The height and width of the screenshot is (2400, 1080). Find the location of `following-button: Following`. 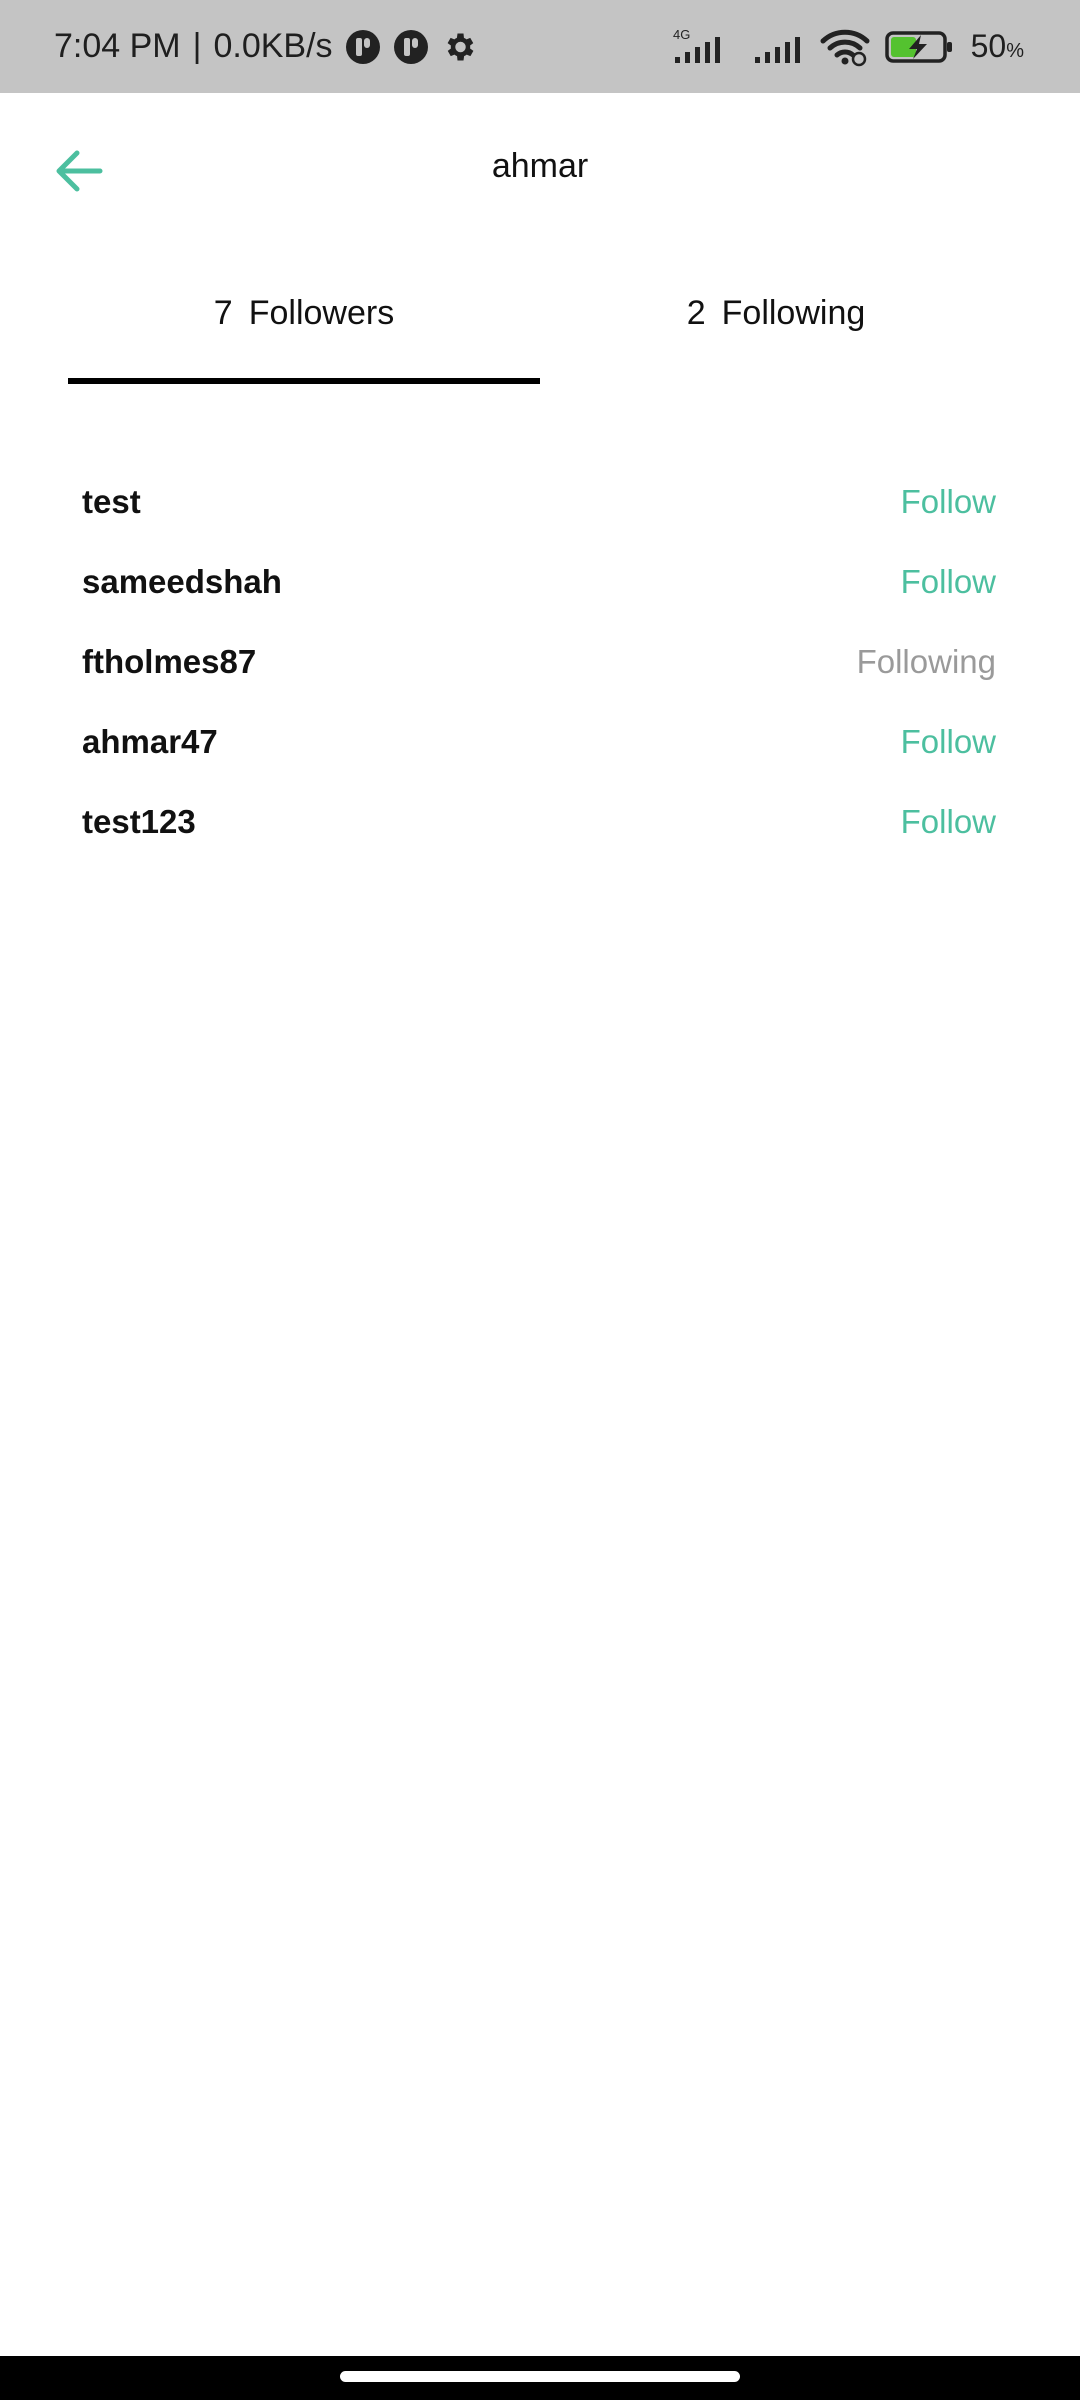

following-button: Following is located at coordinates (926, 662).